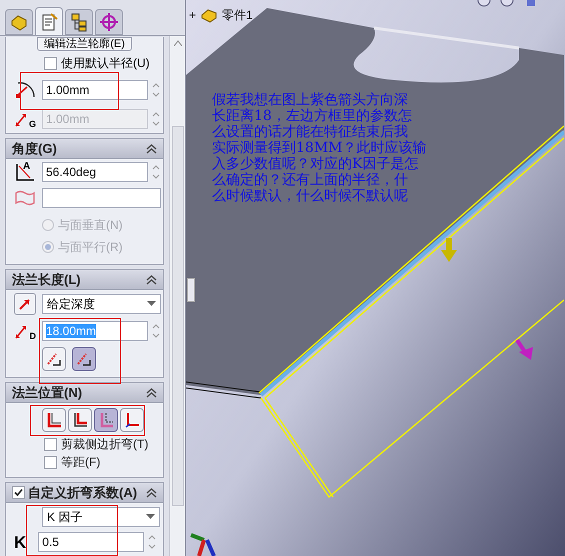 The image size is (565, 556). What do you see at coordinates (203, 544) in the screenshot?
I see `axis-triad-icon` at bounding box center [203, 544].